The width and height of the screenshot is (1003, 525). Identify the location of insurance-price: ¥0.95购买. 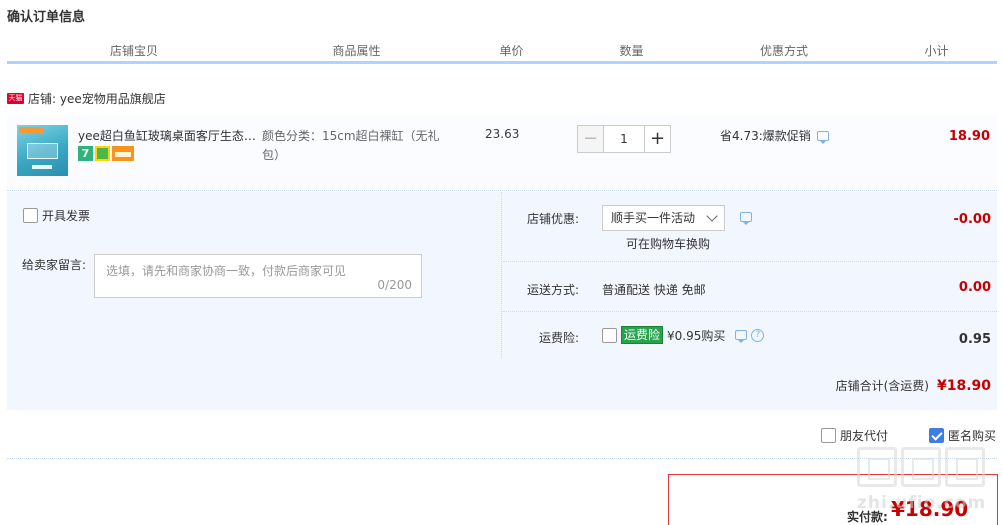
(696, 335).